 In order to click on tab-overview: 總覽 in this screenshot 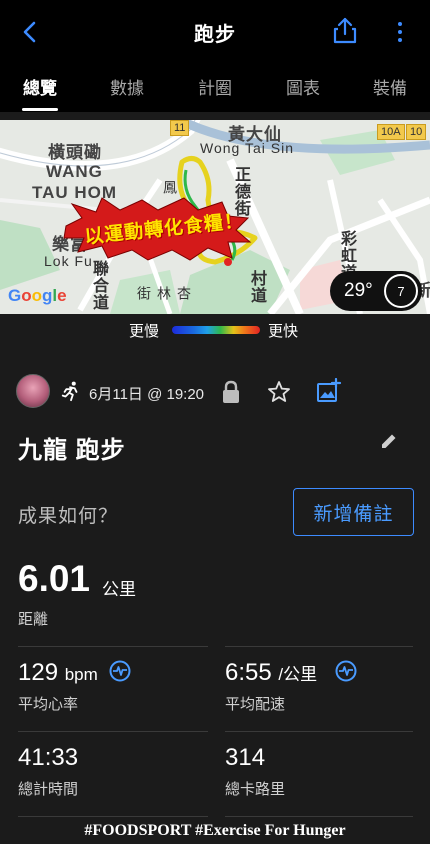, I will do `click(40, 86)`.